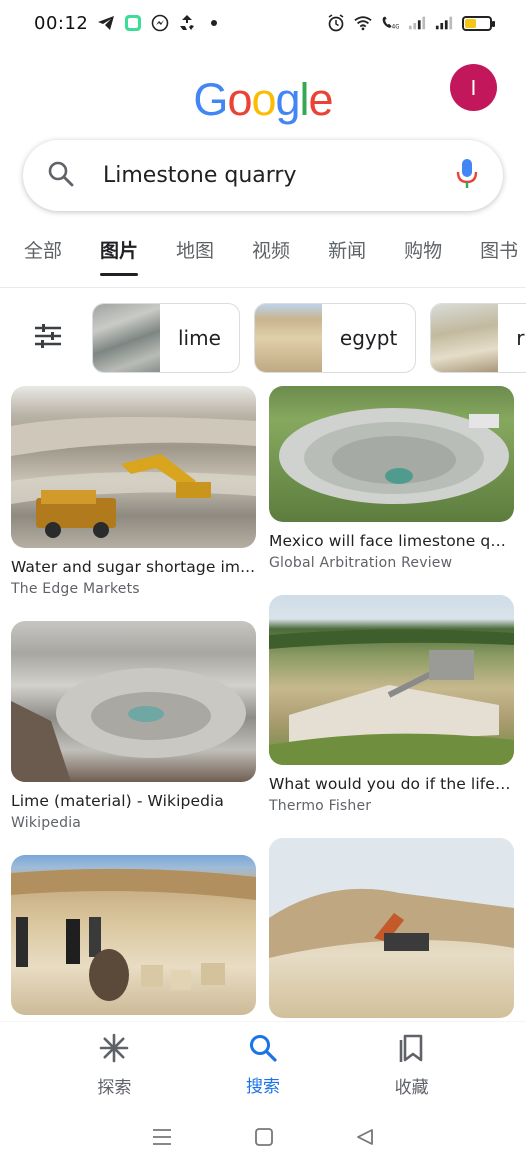  What do you see at coordinates (199, 338) in the screenshot?
I see `chip-label: lime` at bounding box center [199, 338].